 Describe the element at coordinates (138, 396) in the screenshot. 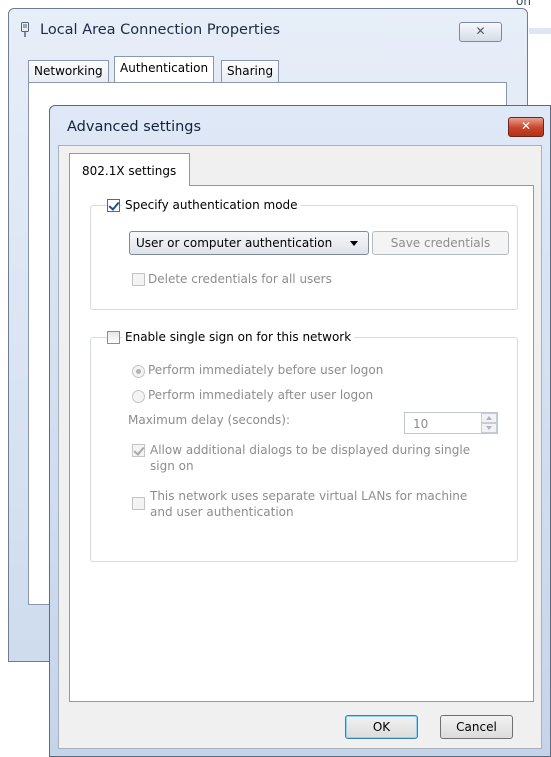

I see `perform-after-logon-radio` at that location.